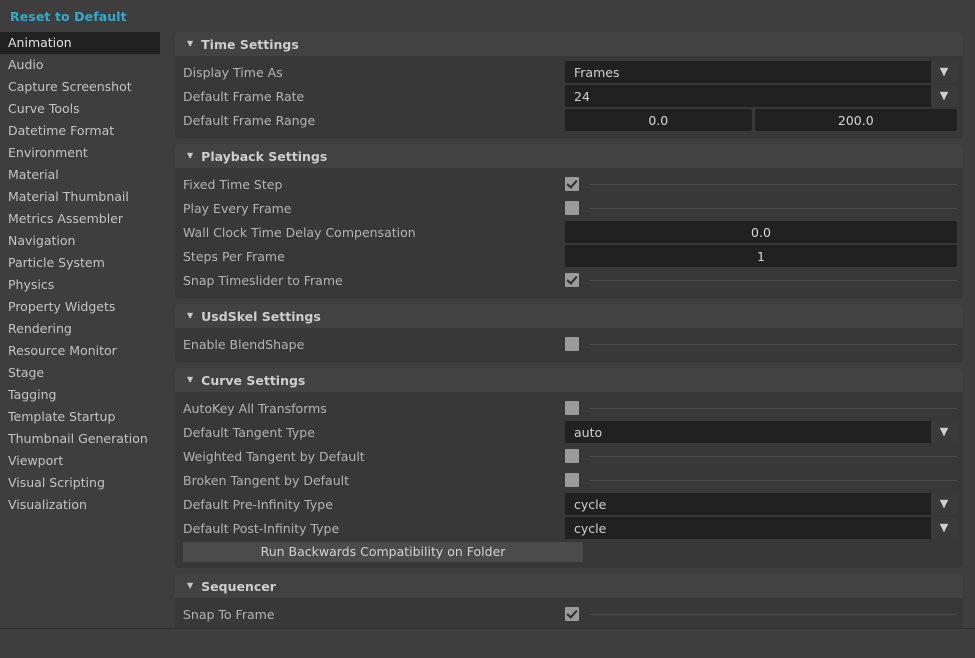  Describe the element at coordinates (80, 483) in the screenshot. I see `sidebar-item-visual-scripting: Visual Scripting` at that location.